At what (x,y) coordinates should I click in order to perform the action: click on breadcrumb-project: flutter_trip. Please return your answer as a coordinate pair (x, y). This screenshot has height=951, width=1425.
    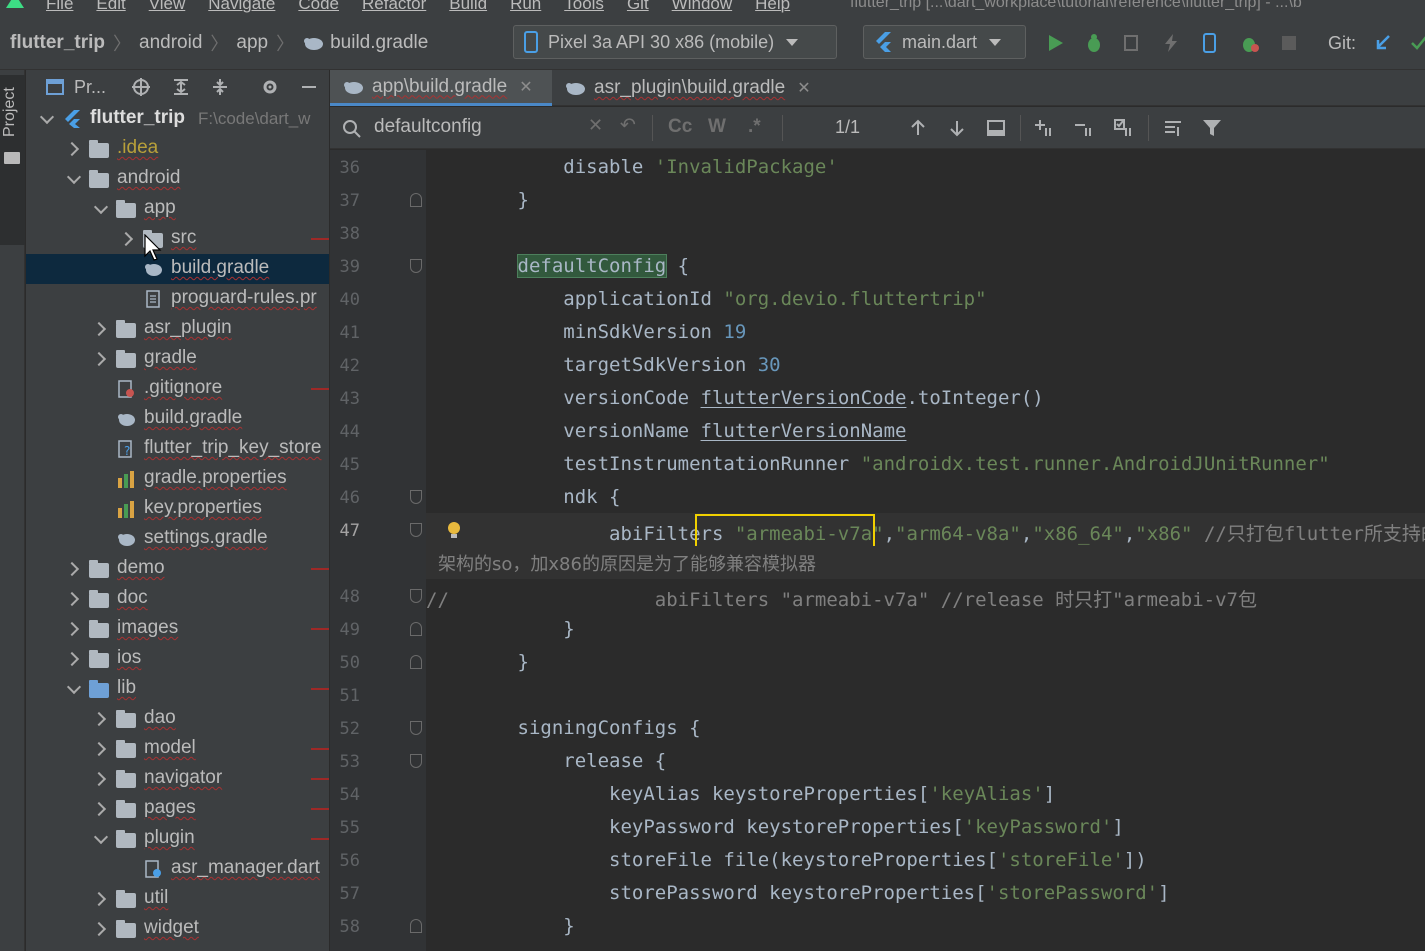
    Looking at the image, I should click on (57, 43).